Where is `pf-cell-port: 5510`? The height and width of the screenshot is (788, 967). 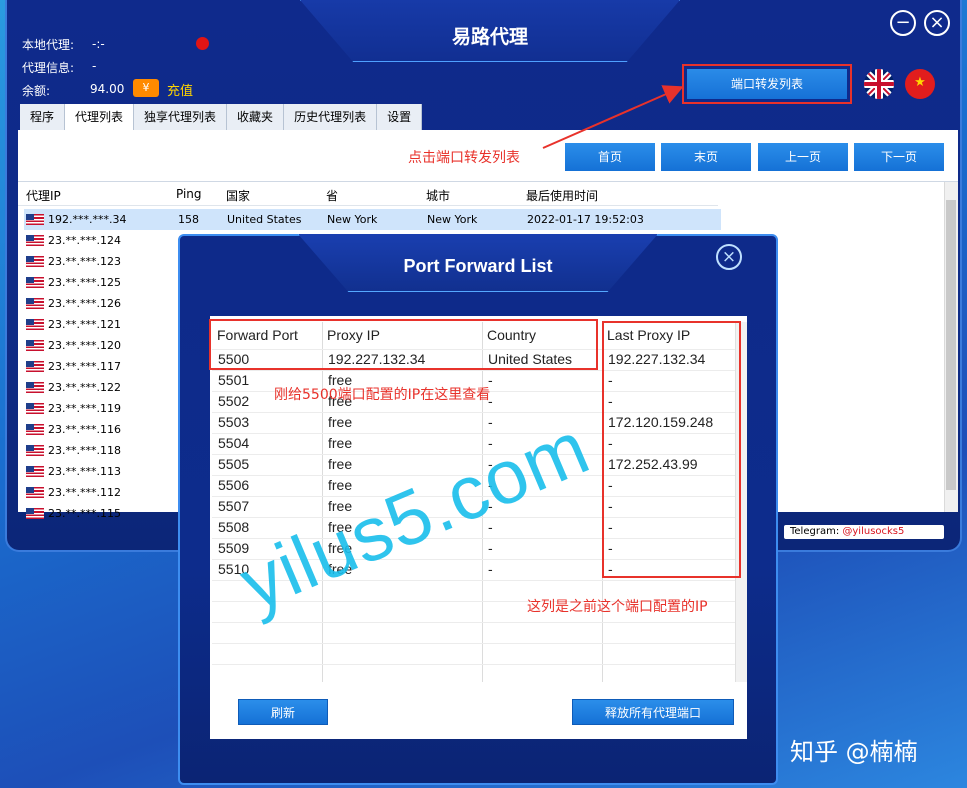
pf-cell-port: 5510 is located at coordinates (234, 569).